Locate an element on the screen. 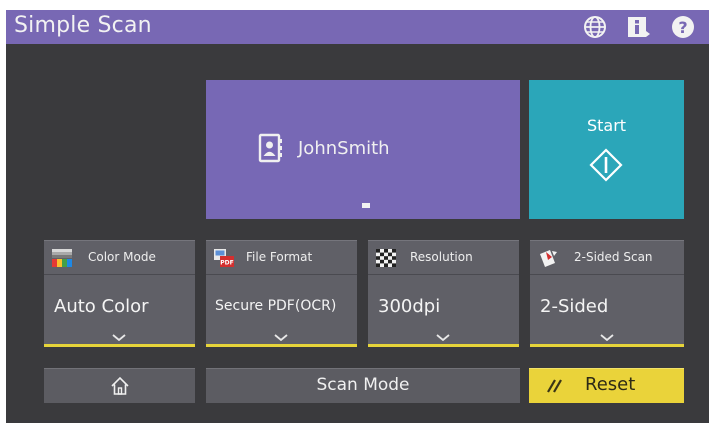 This screenshot has width=715, height=435. file-format-card: PDF File Format Secure PDF(OCR) is located at coordinates (281, 293).